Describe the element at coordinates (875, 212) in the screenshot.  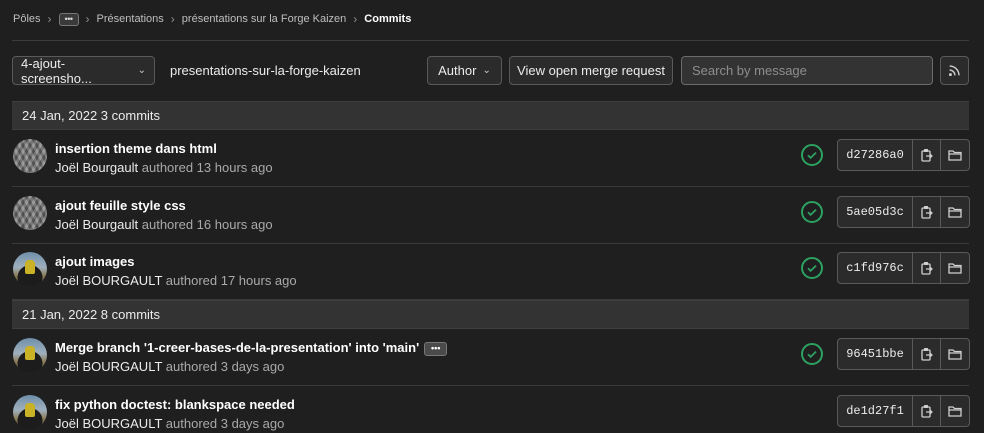
I see `commit-sha: 5ae05d3c` at that location.